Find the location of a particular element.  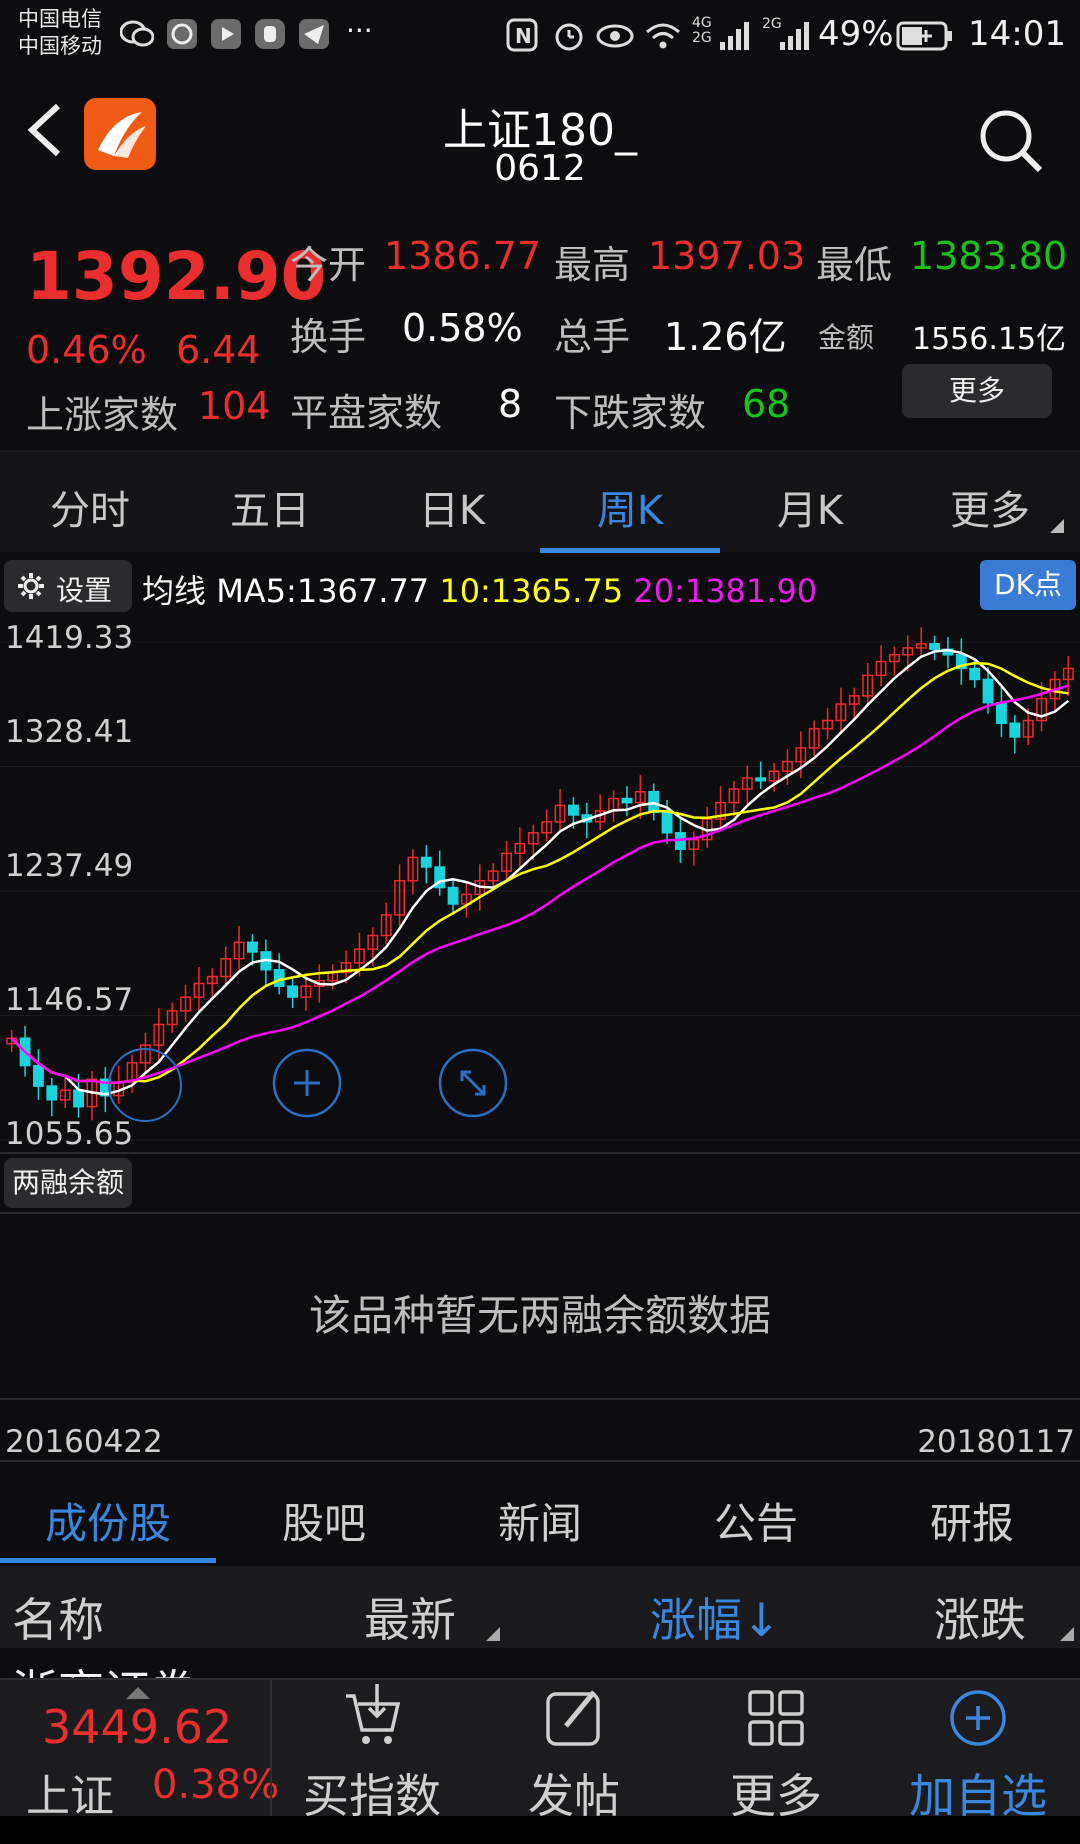

y-tick-label: 1328.41 is located at coordinates (69, 732).